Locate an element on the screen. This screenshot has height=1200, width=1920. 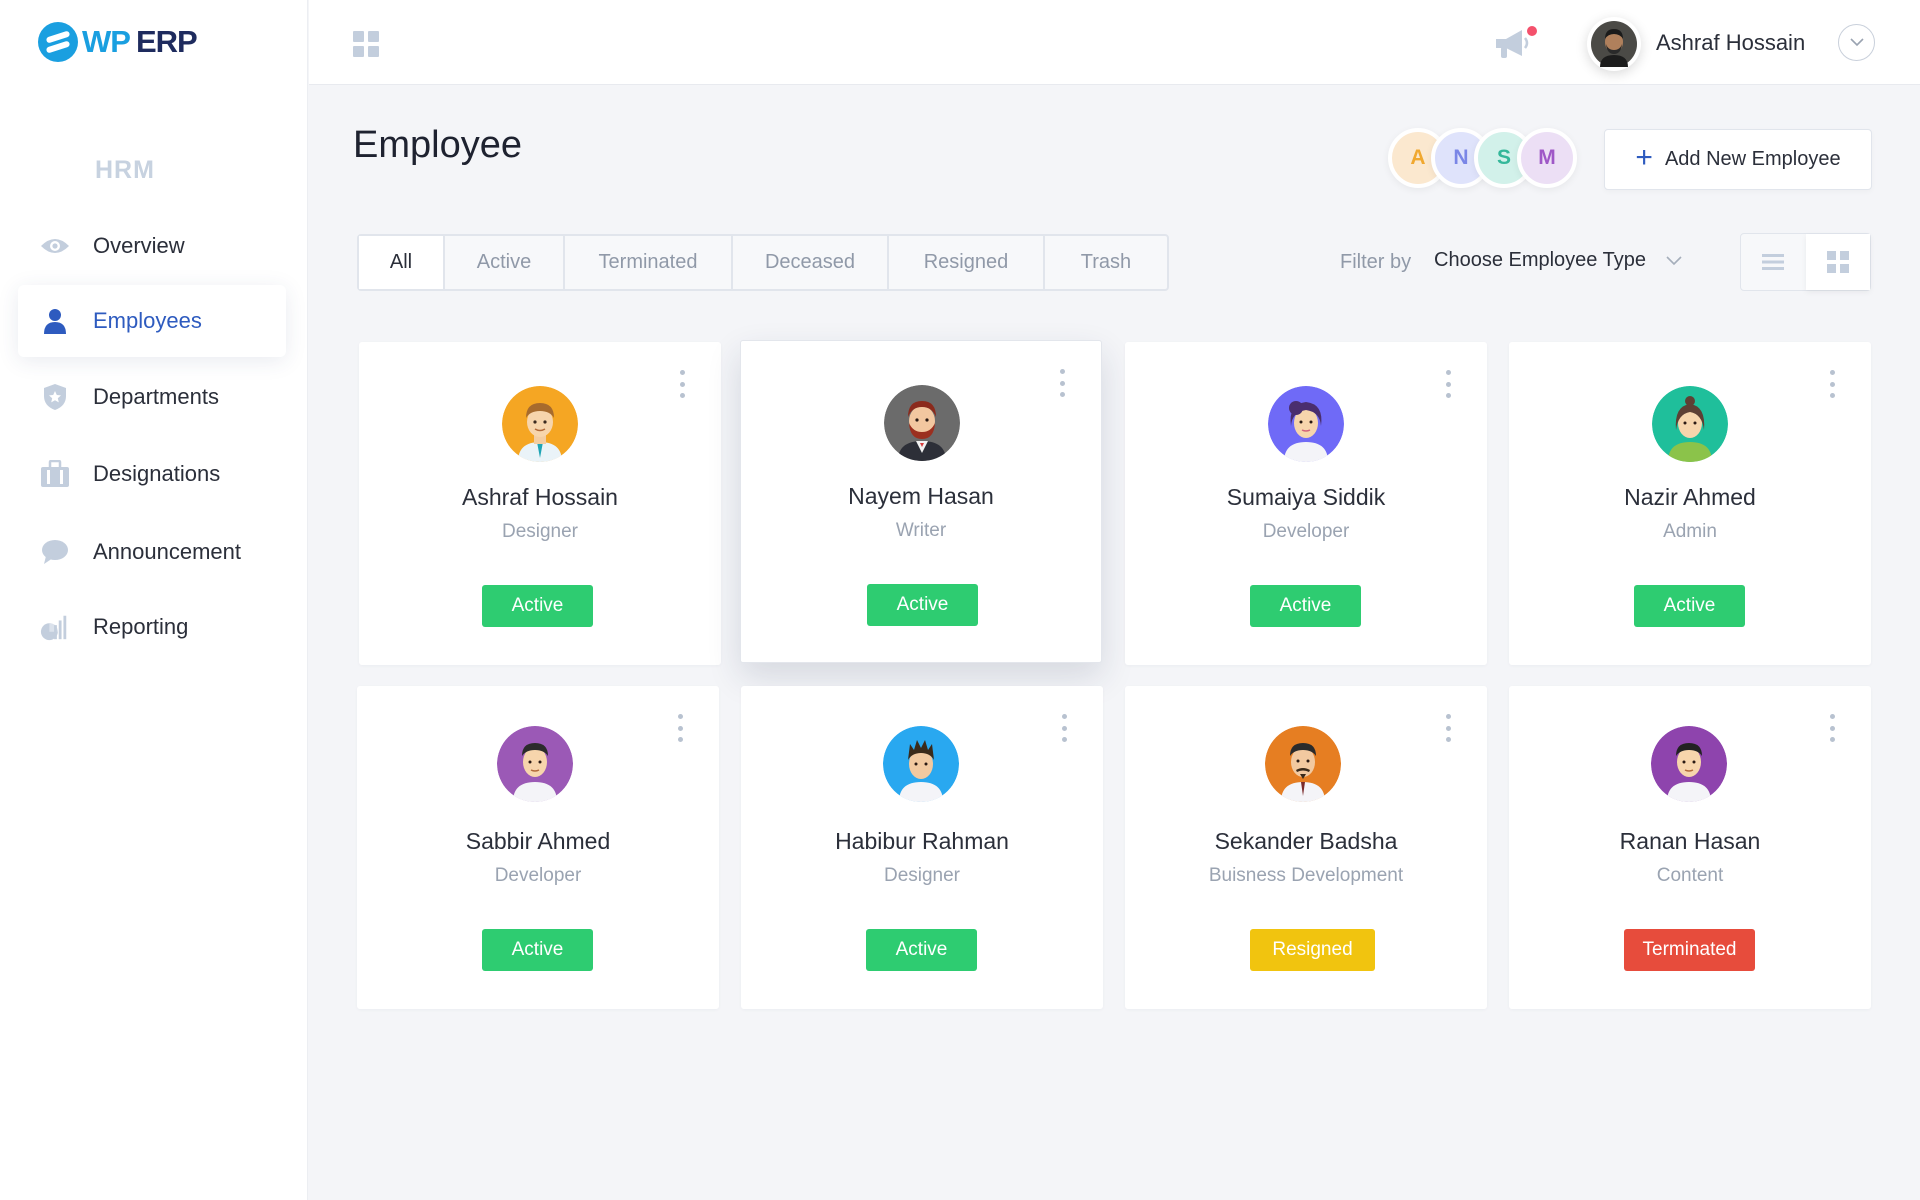
user-avatar is located at coordinates (1614, 44).